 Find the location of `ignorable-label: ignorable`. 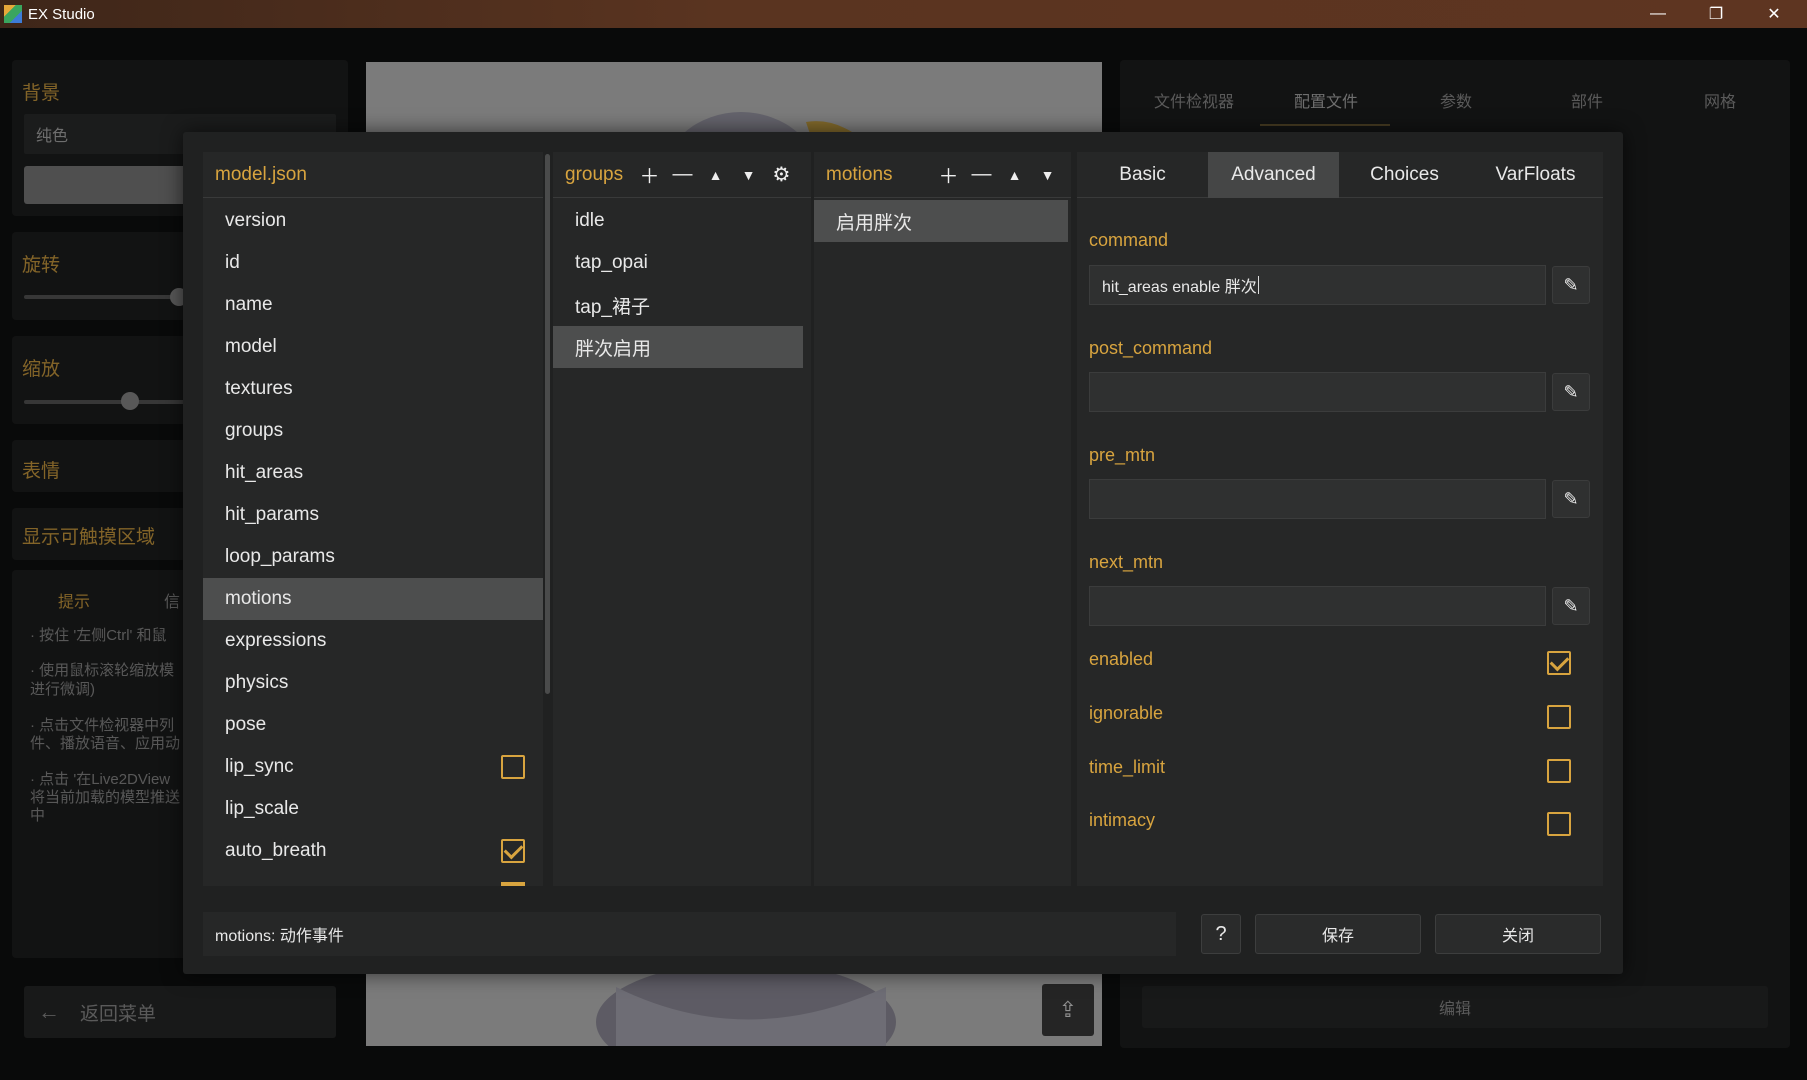

ignorable-label: ignorable is located at coordinates (1126, 713).